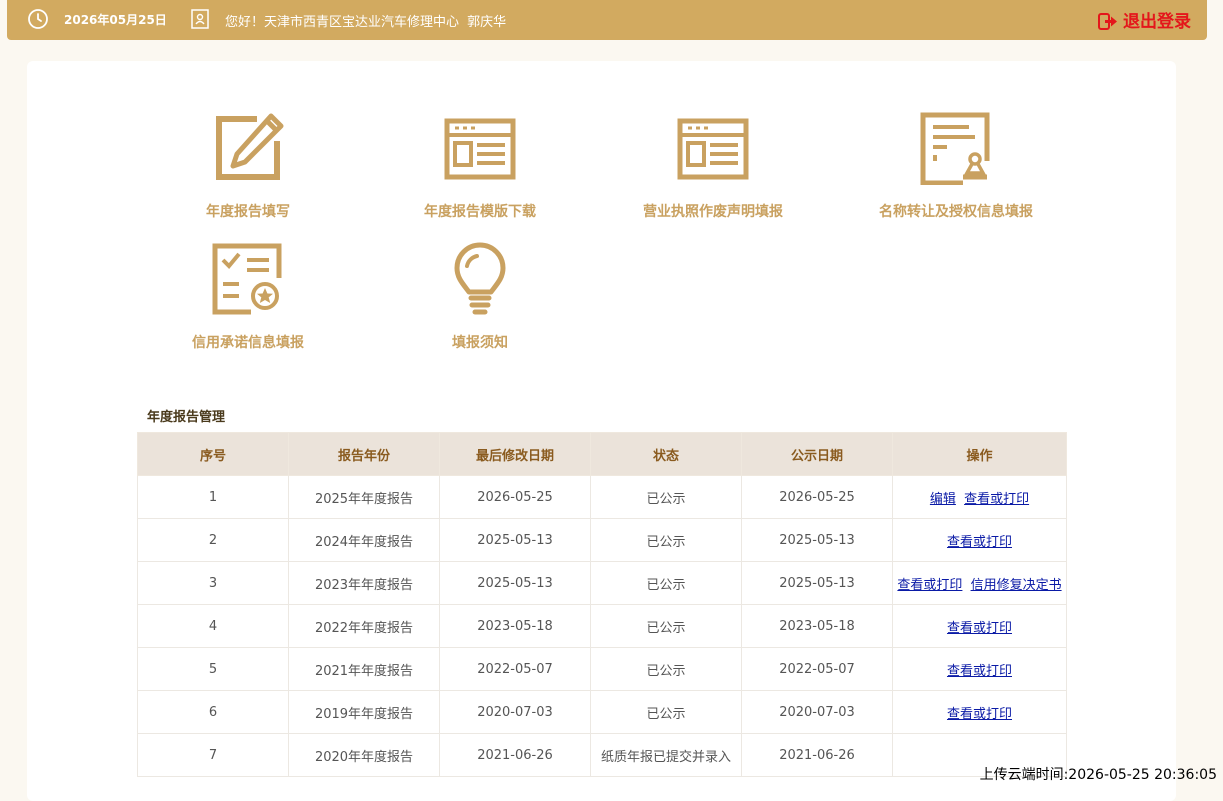 The width and height of the screenshot is (1223, 801). I want to click on cell-modified: 2022-05-07, so click(515, 669).